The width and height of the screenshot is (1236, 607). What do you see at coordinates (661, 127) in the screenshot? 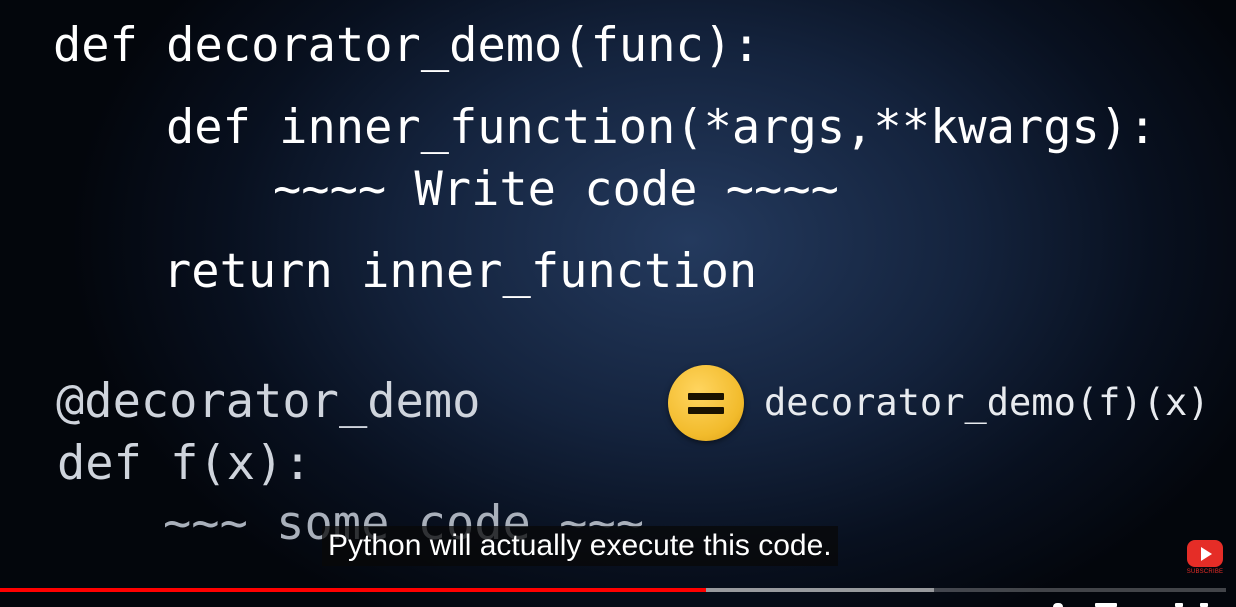
I see `code-line-def-inner-function: def inner_function(*args,**kwargs):` at bounding box center [661, 127].